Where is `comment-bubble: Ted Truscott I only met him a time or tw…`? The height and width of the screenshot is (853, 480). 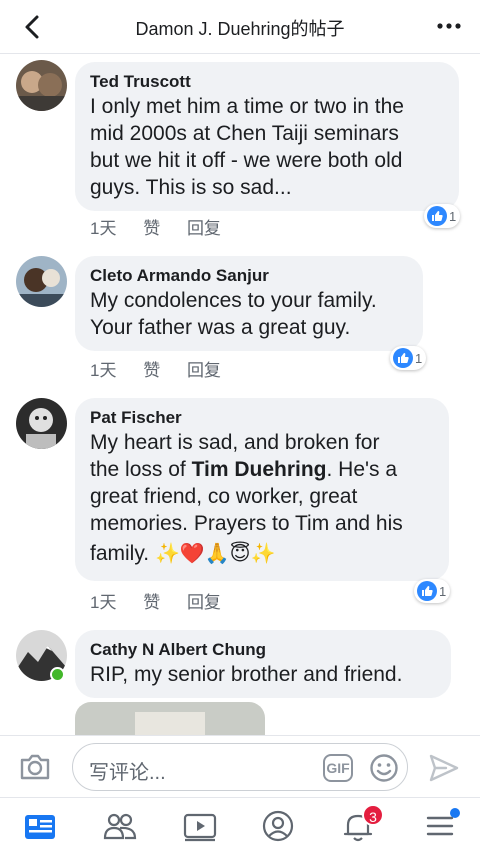
comment-bubble: Ted Truscott I only met him a time or tw… is located at coordinates (267, 136).